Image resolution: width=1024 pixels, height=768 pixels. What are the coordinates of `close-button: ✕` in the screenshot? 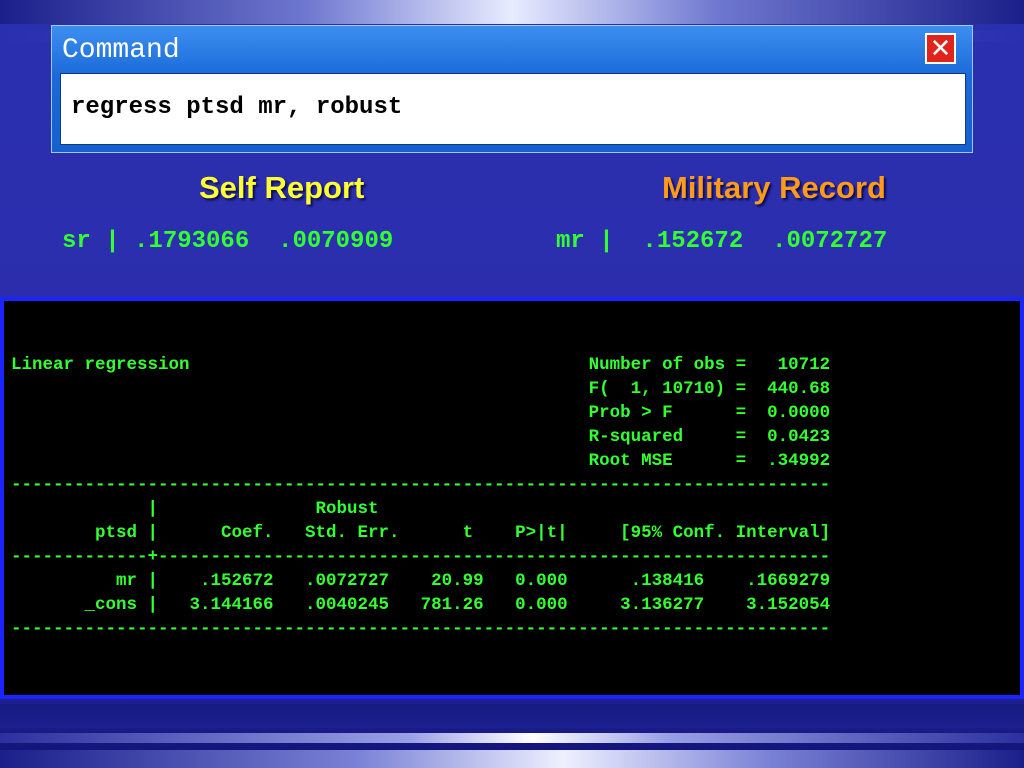 It's located at (940, 48).